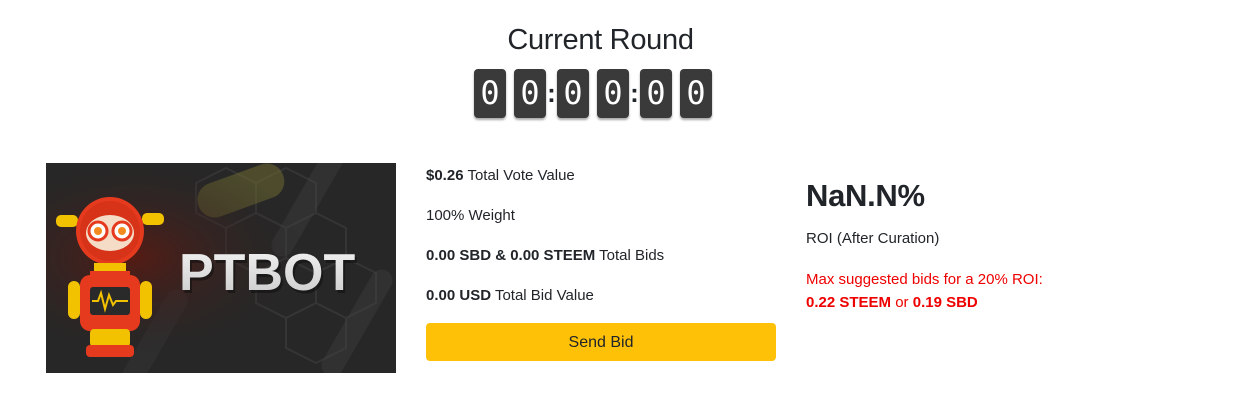  Describe the element at coordinates (600, 40) in the screenshot. I see `page-title: Current Round` at that location.